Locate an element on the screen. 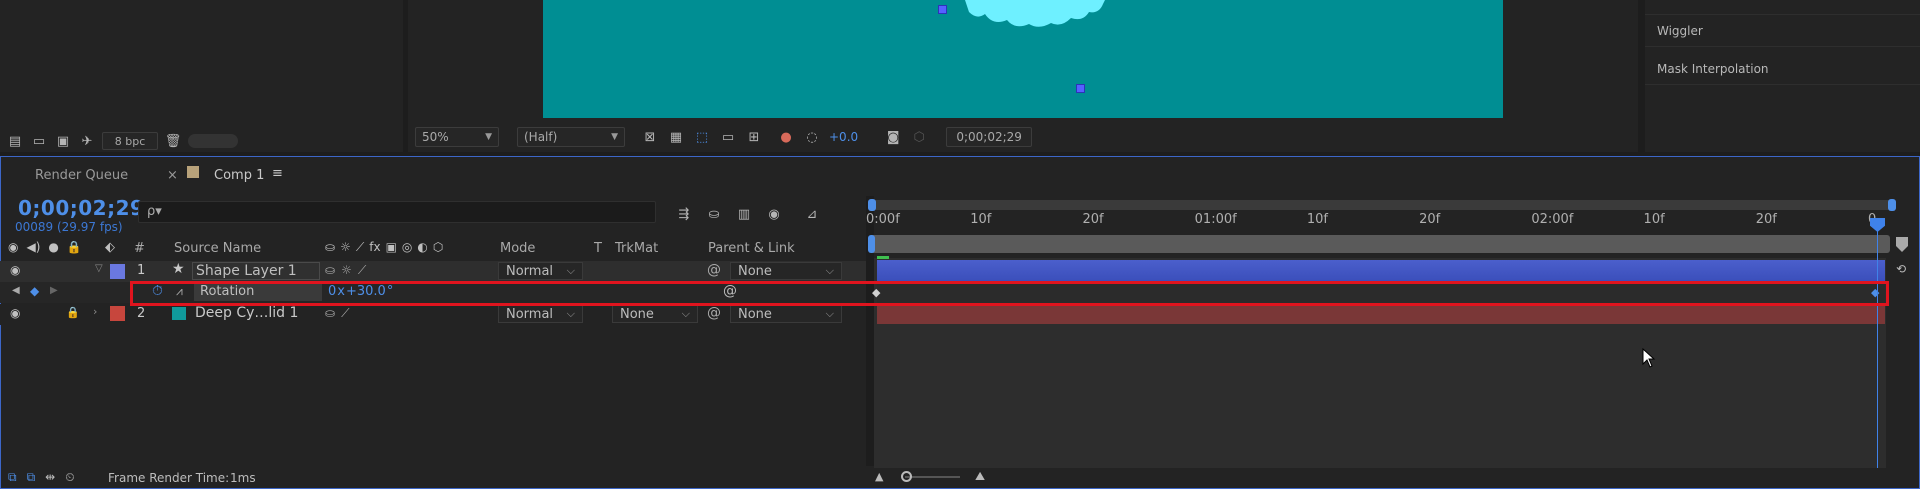 Image resolution: width=1920 pixels, height=489 pixels. frame-count-readout: 00089 (29.97 fps) is located at coordinates (69, 227).